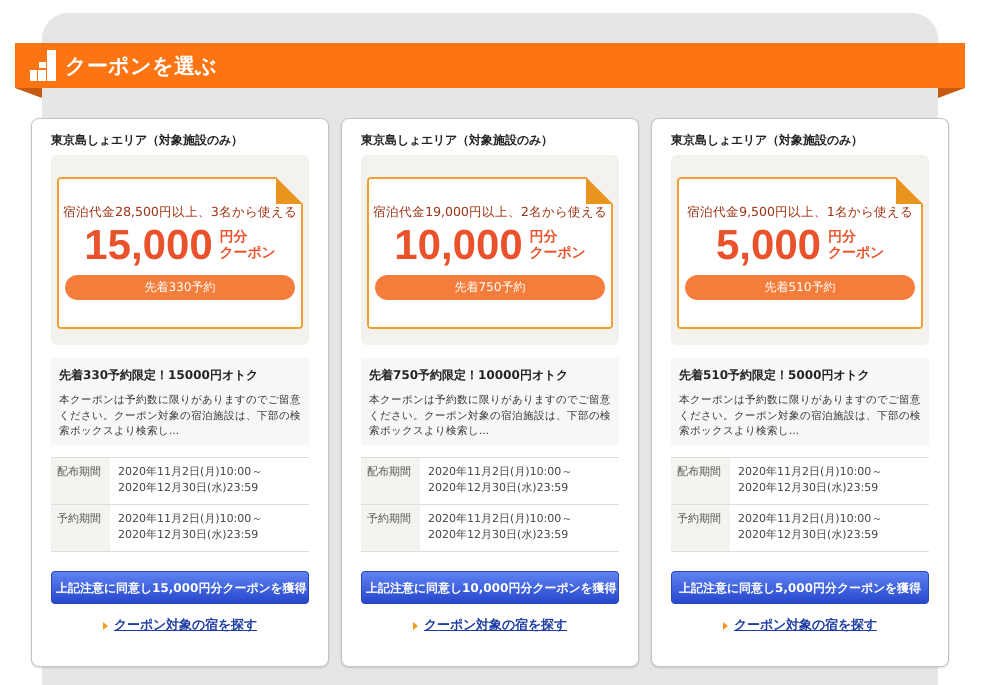  What do you see at coordinates (43, 65) in the screenshot?
I see `blocks-icon` at bounding box center [43, 65].